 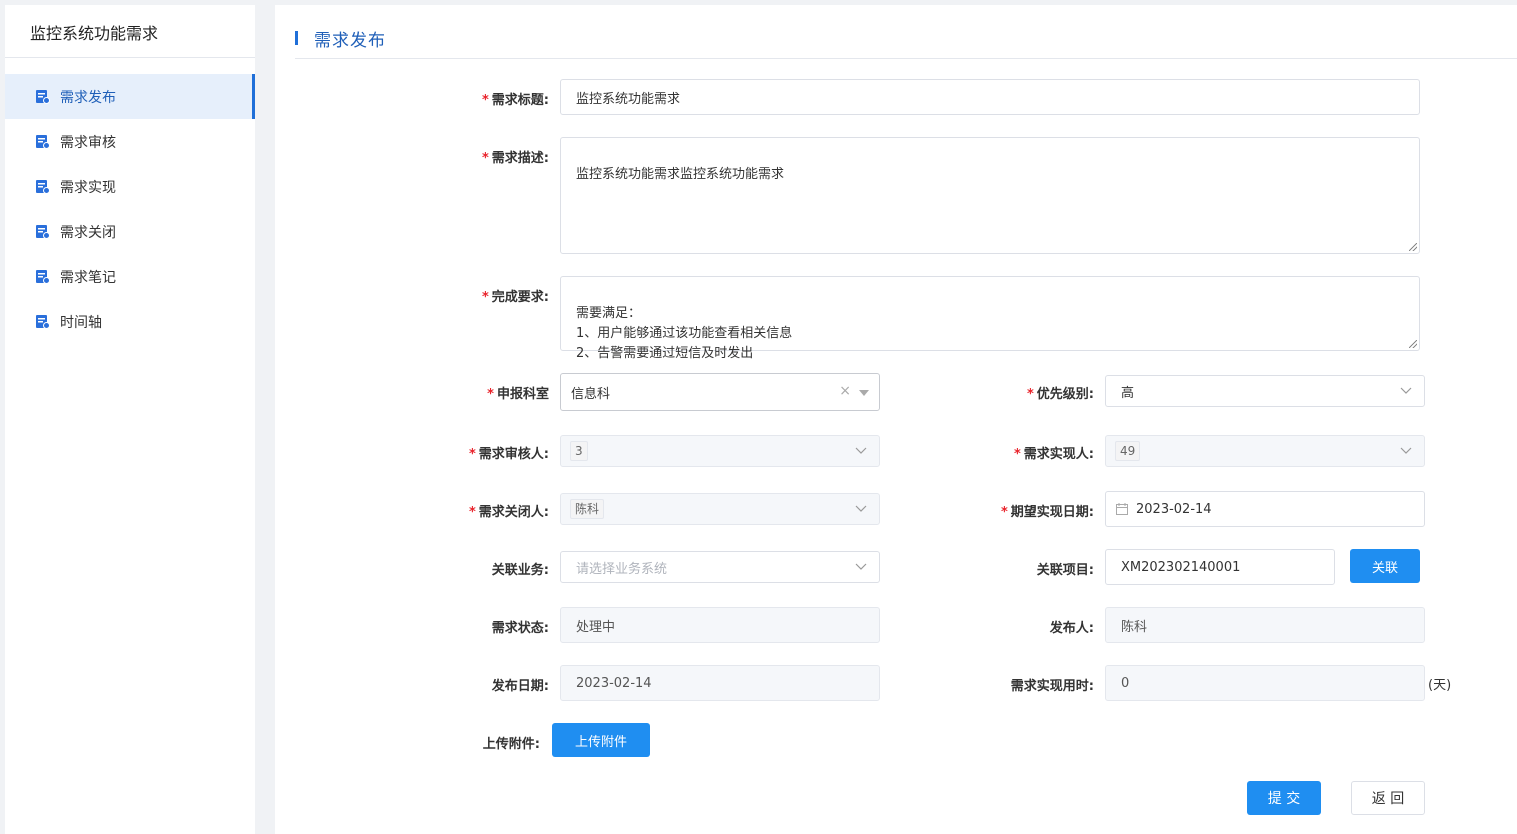 What do you see at coordinates (130, 141) in the screenshot?
I see `sidebar-item-review: 需求审核` at bounding box center [130, 141].